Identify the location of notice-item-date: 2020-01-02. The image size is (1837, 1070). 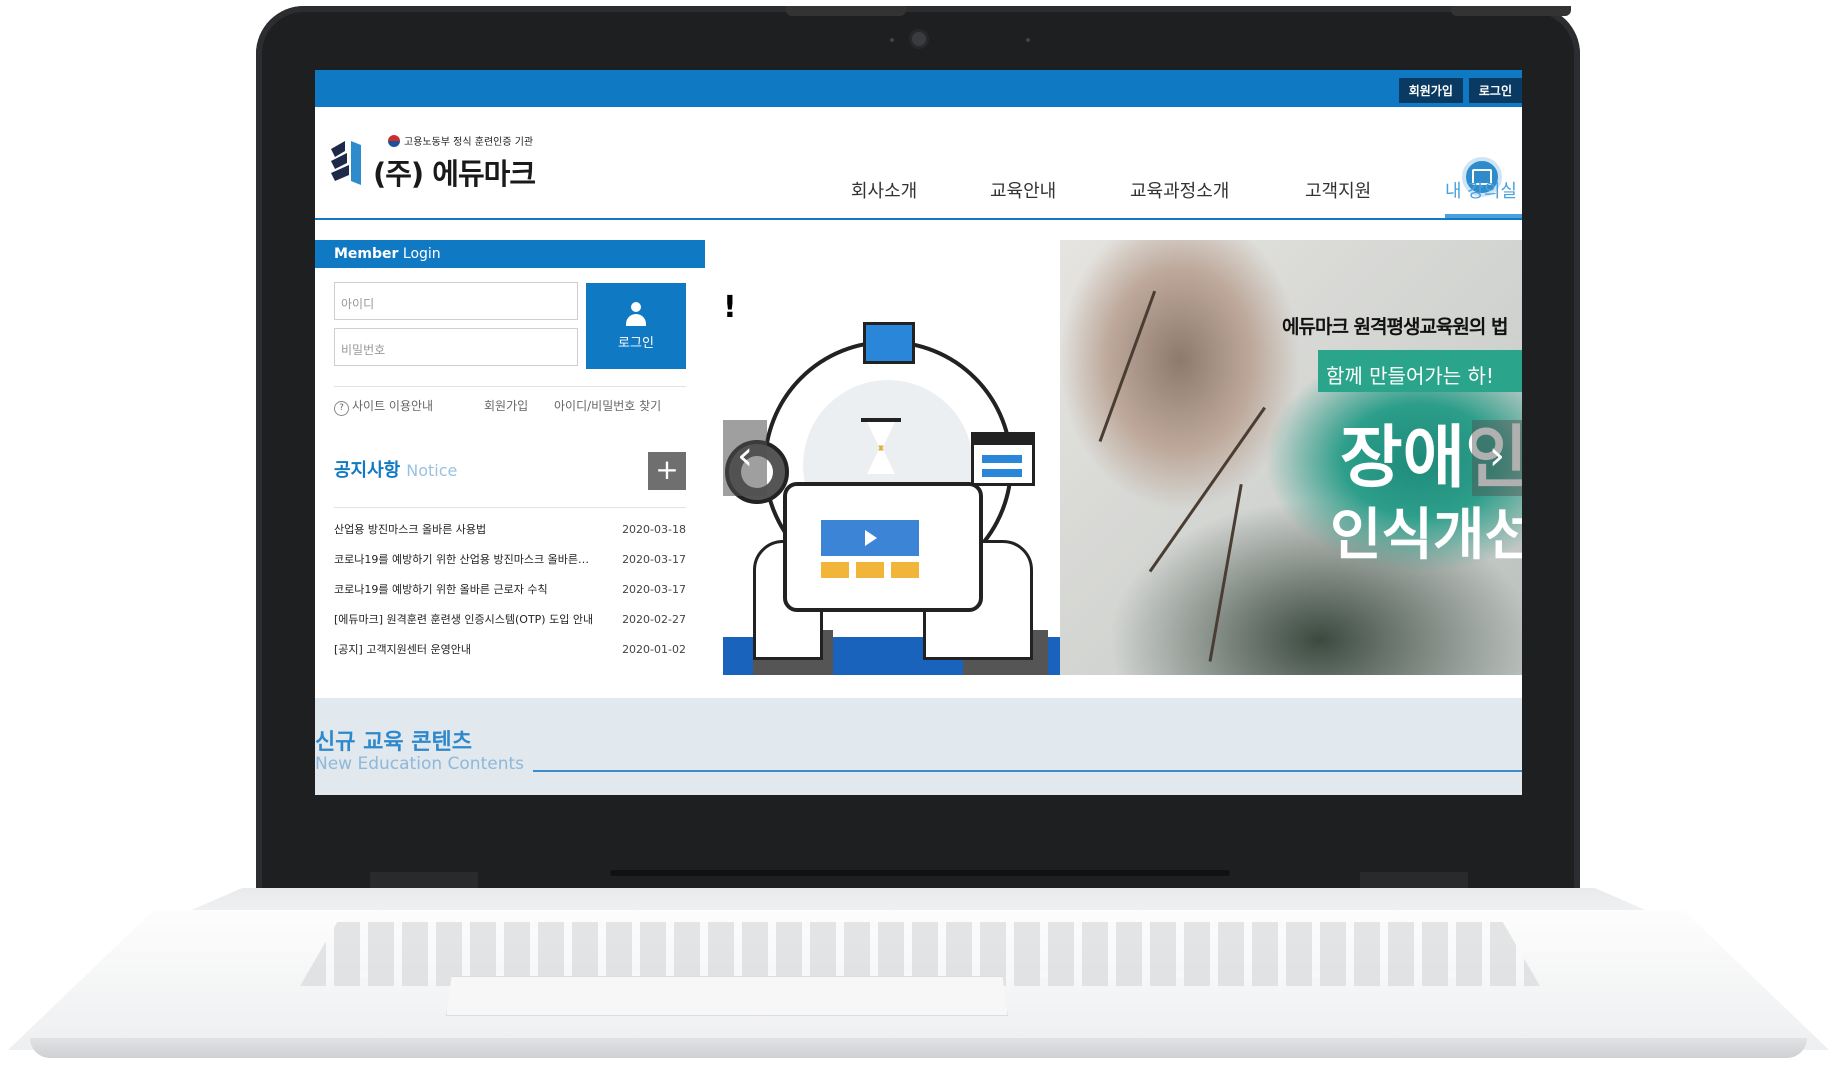
(654, 649).